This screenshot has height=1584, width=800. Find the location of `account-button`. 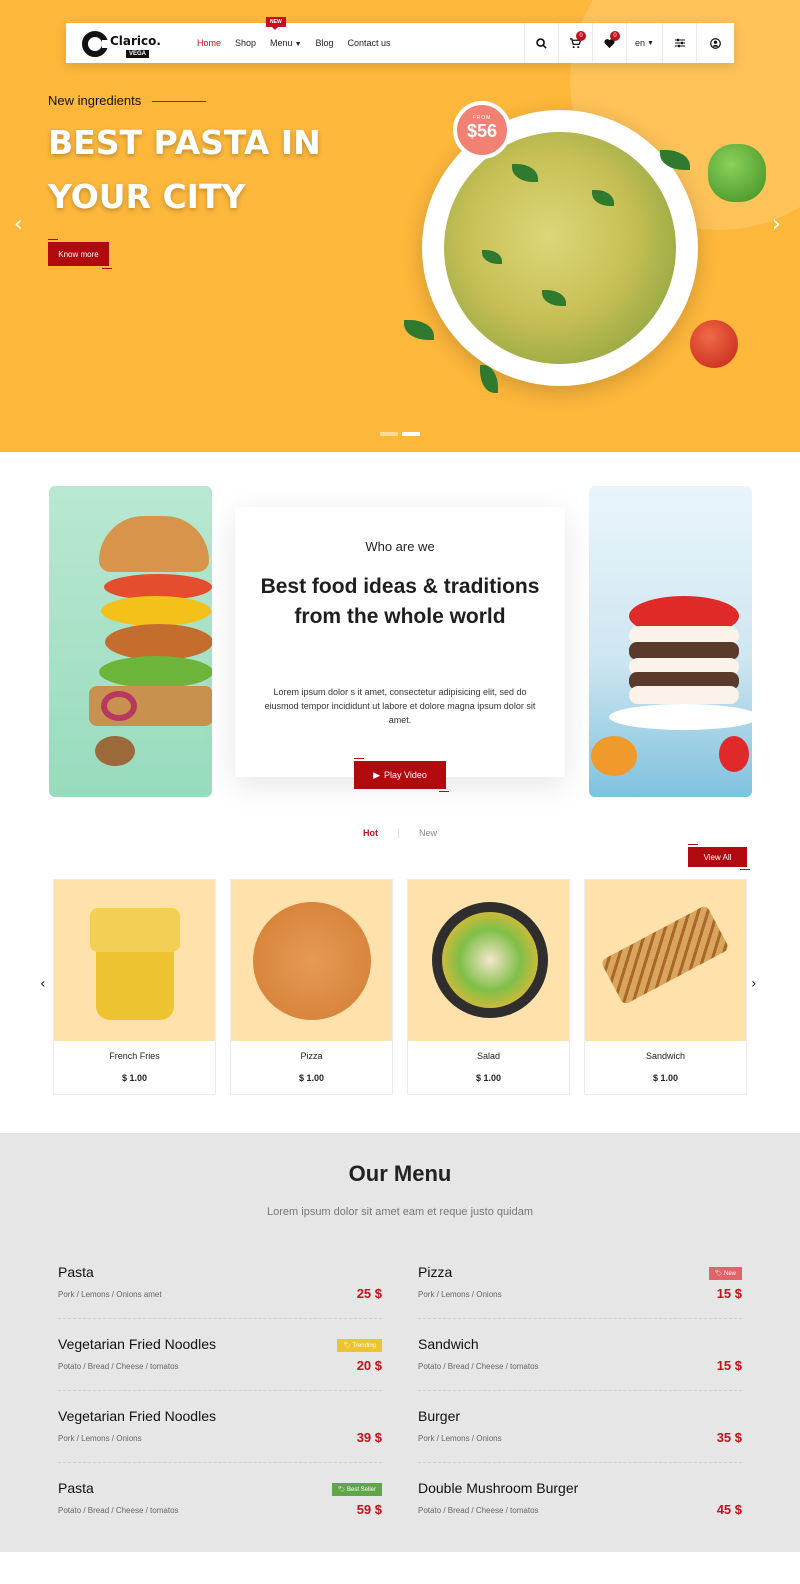

account-button is located at coordinates (715, 43).